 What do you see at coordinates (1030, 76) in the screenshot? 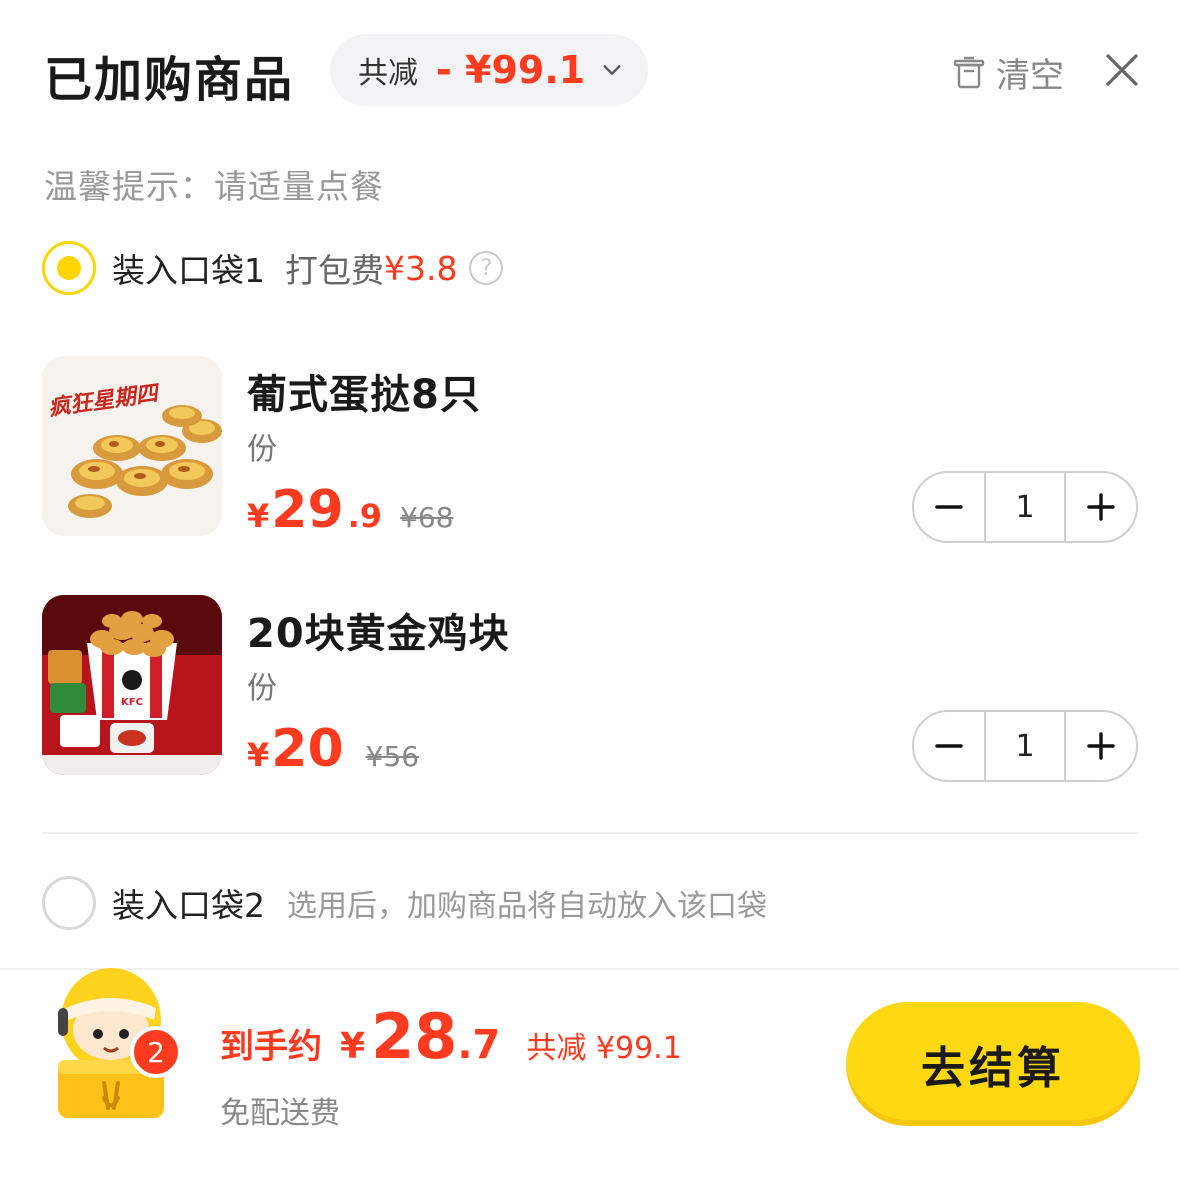
I see `clear-label: 清空` at bounding box center [1030, 76].